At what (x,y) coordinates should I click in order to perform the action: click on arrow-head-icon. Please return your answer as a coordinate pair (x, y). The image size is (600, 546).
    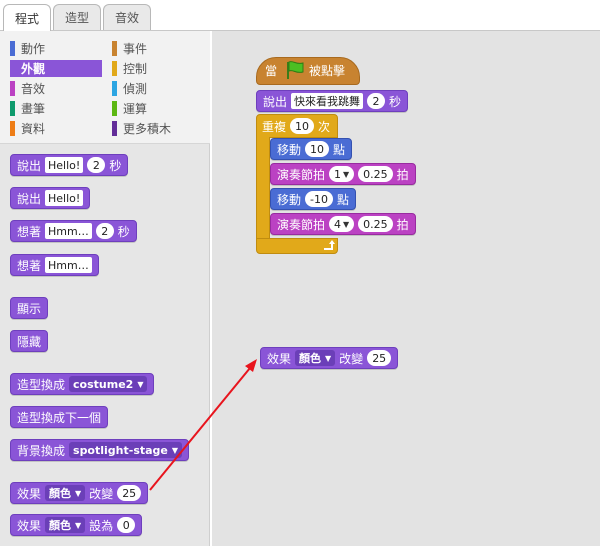
    Looking at the image, I should click on (251, 365).